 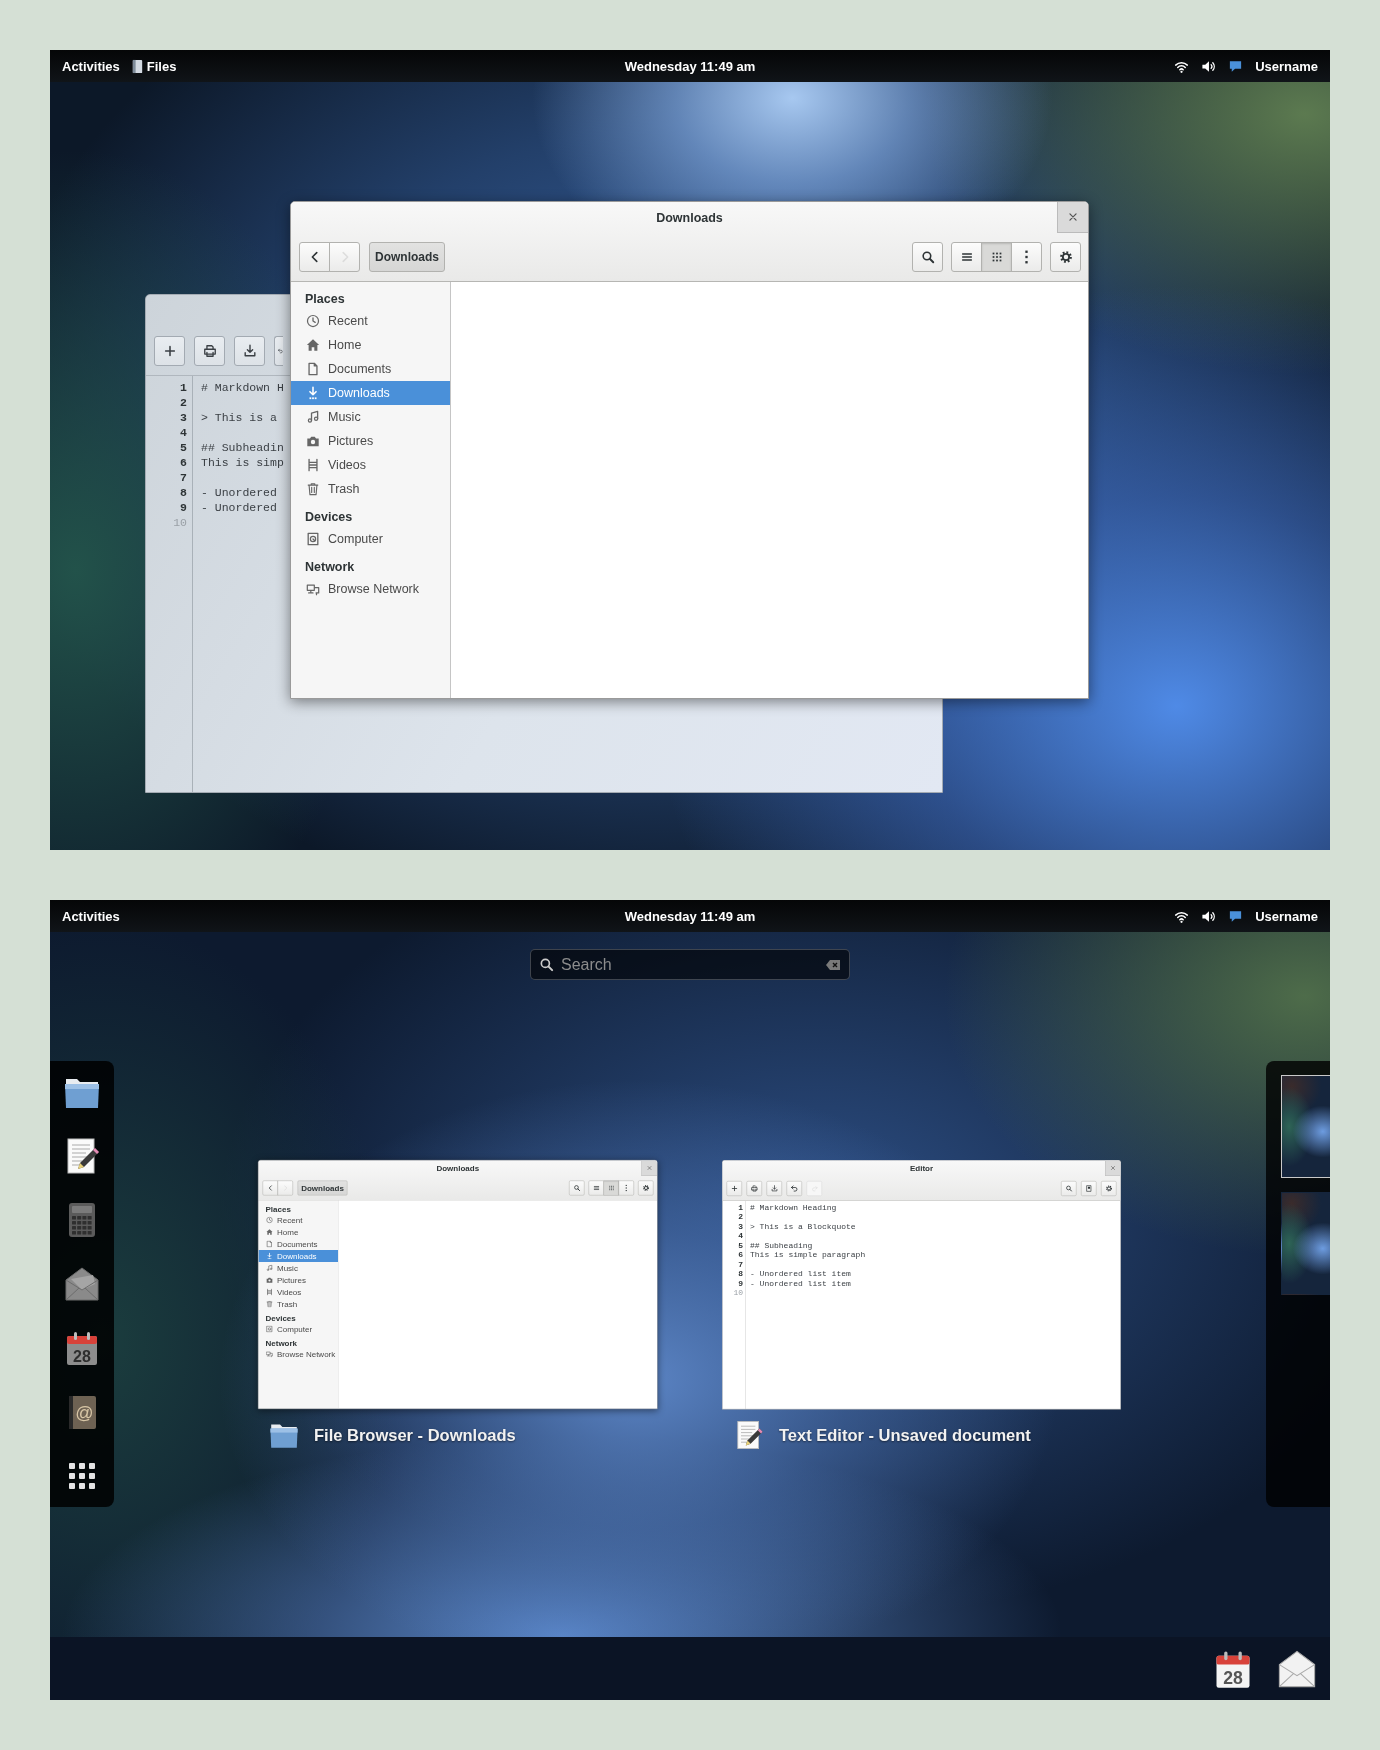 What do you see at coordinates (546, 964) in the screenshot?
I see `search-icon` at bounding box center [546, 964].